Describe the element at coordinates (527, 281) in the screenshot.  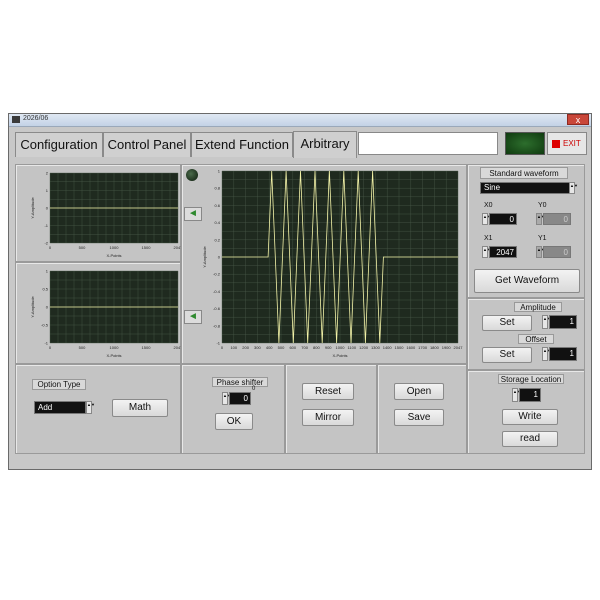
I see `get-waveform-button: Get Waveform` at that location.